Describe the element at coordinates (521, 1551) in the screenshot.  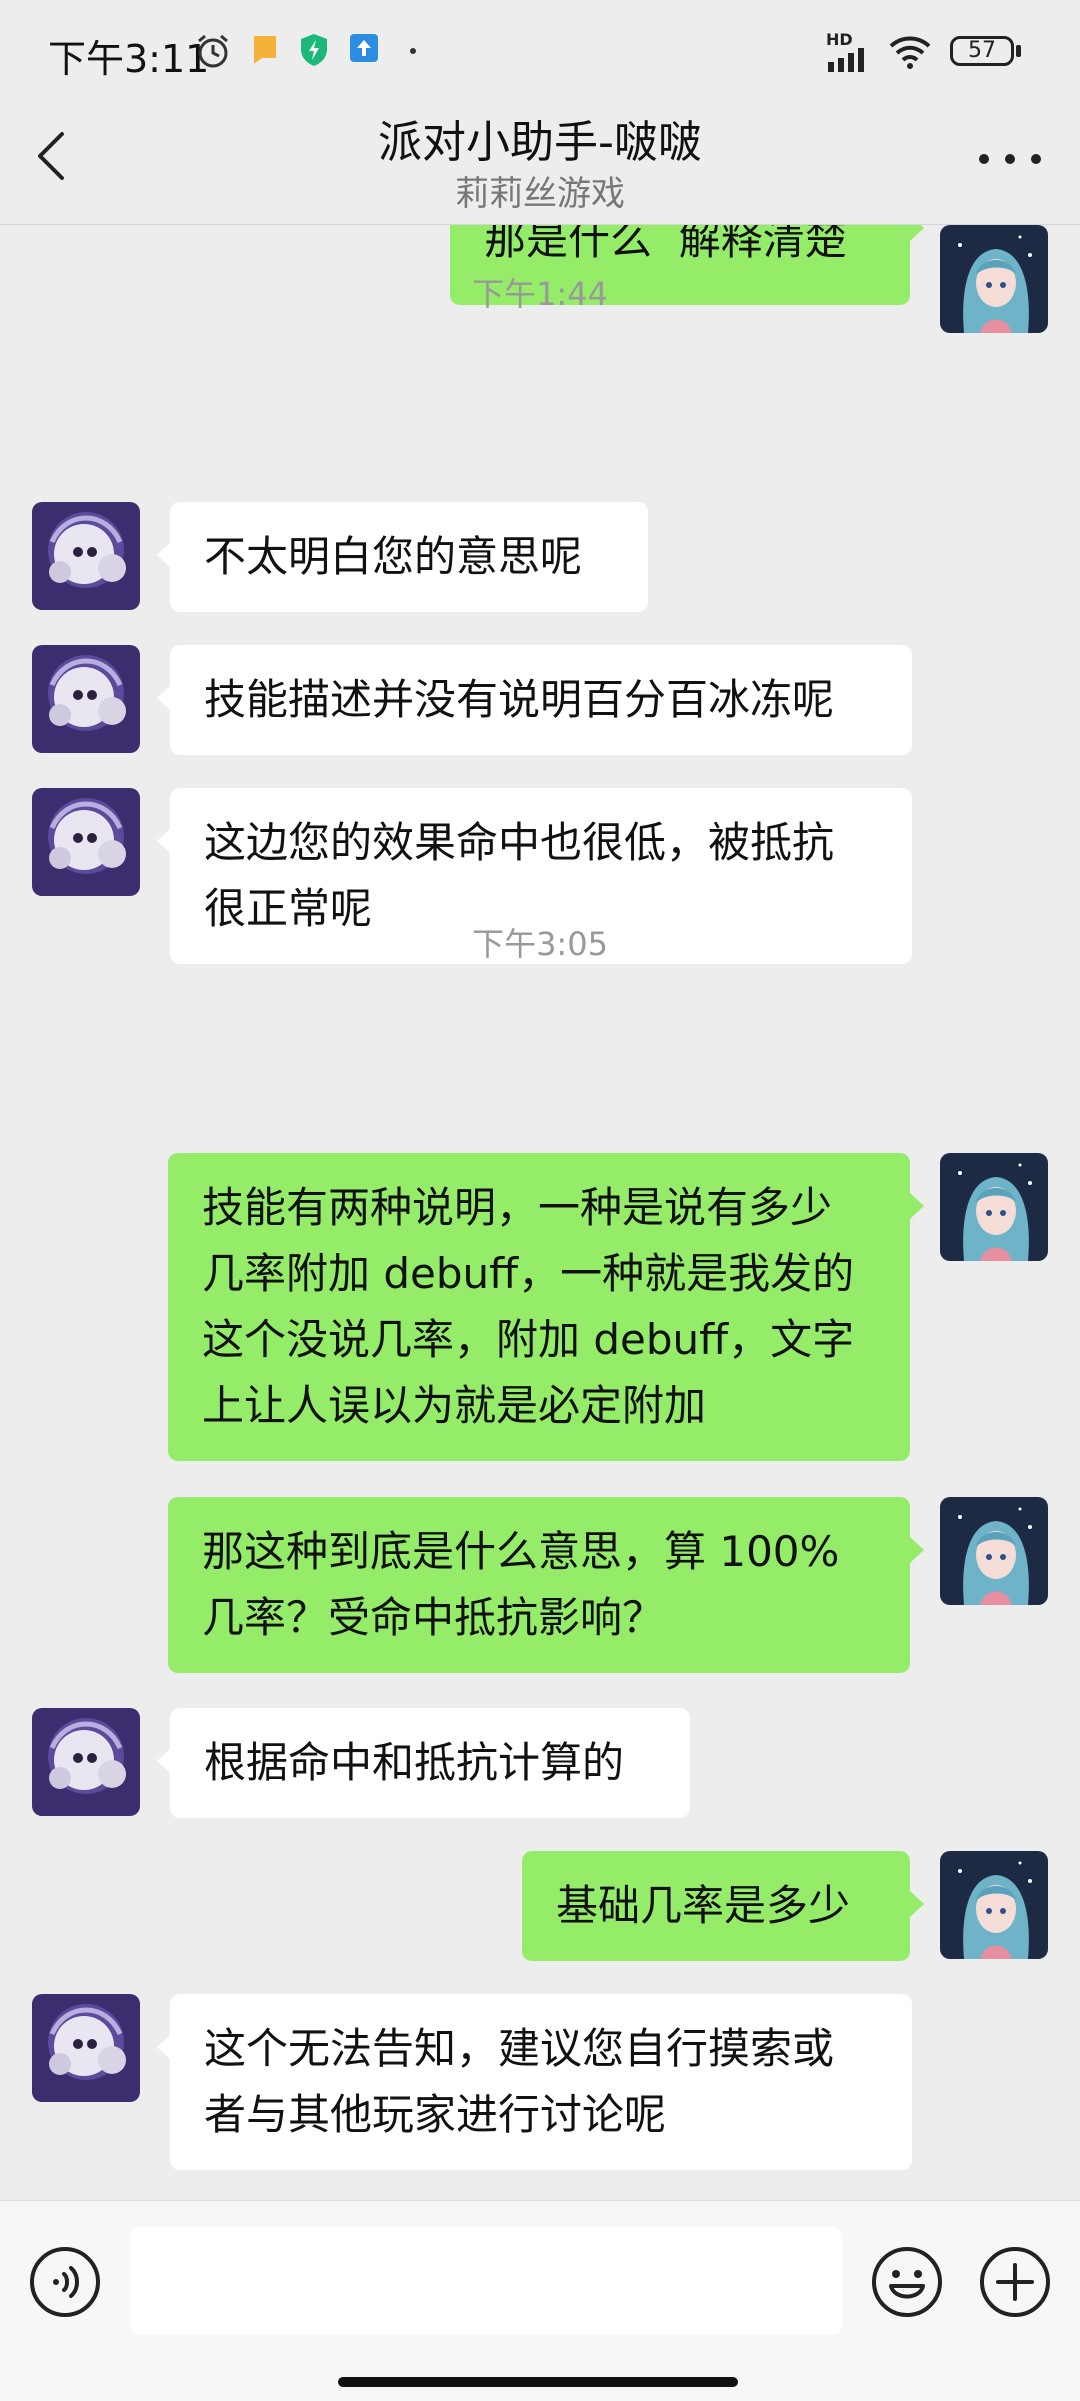
I see `message-text-line: 那这种到底是什么意思，算 100%` at that location.